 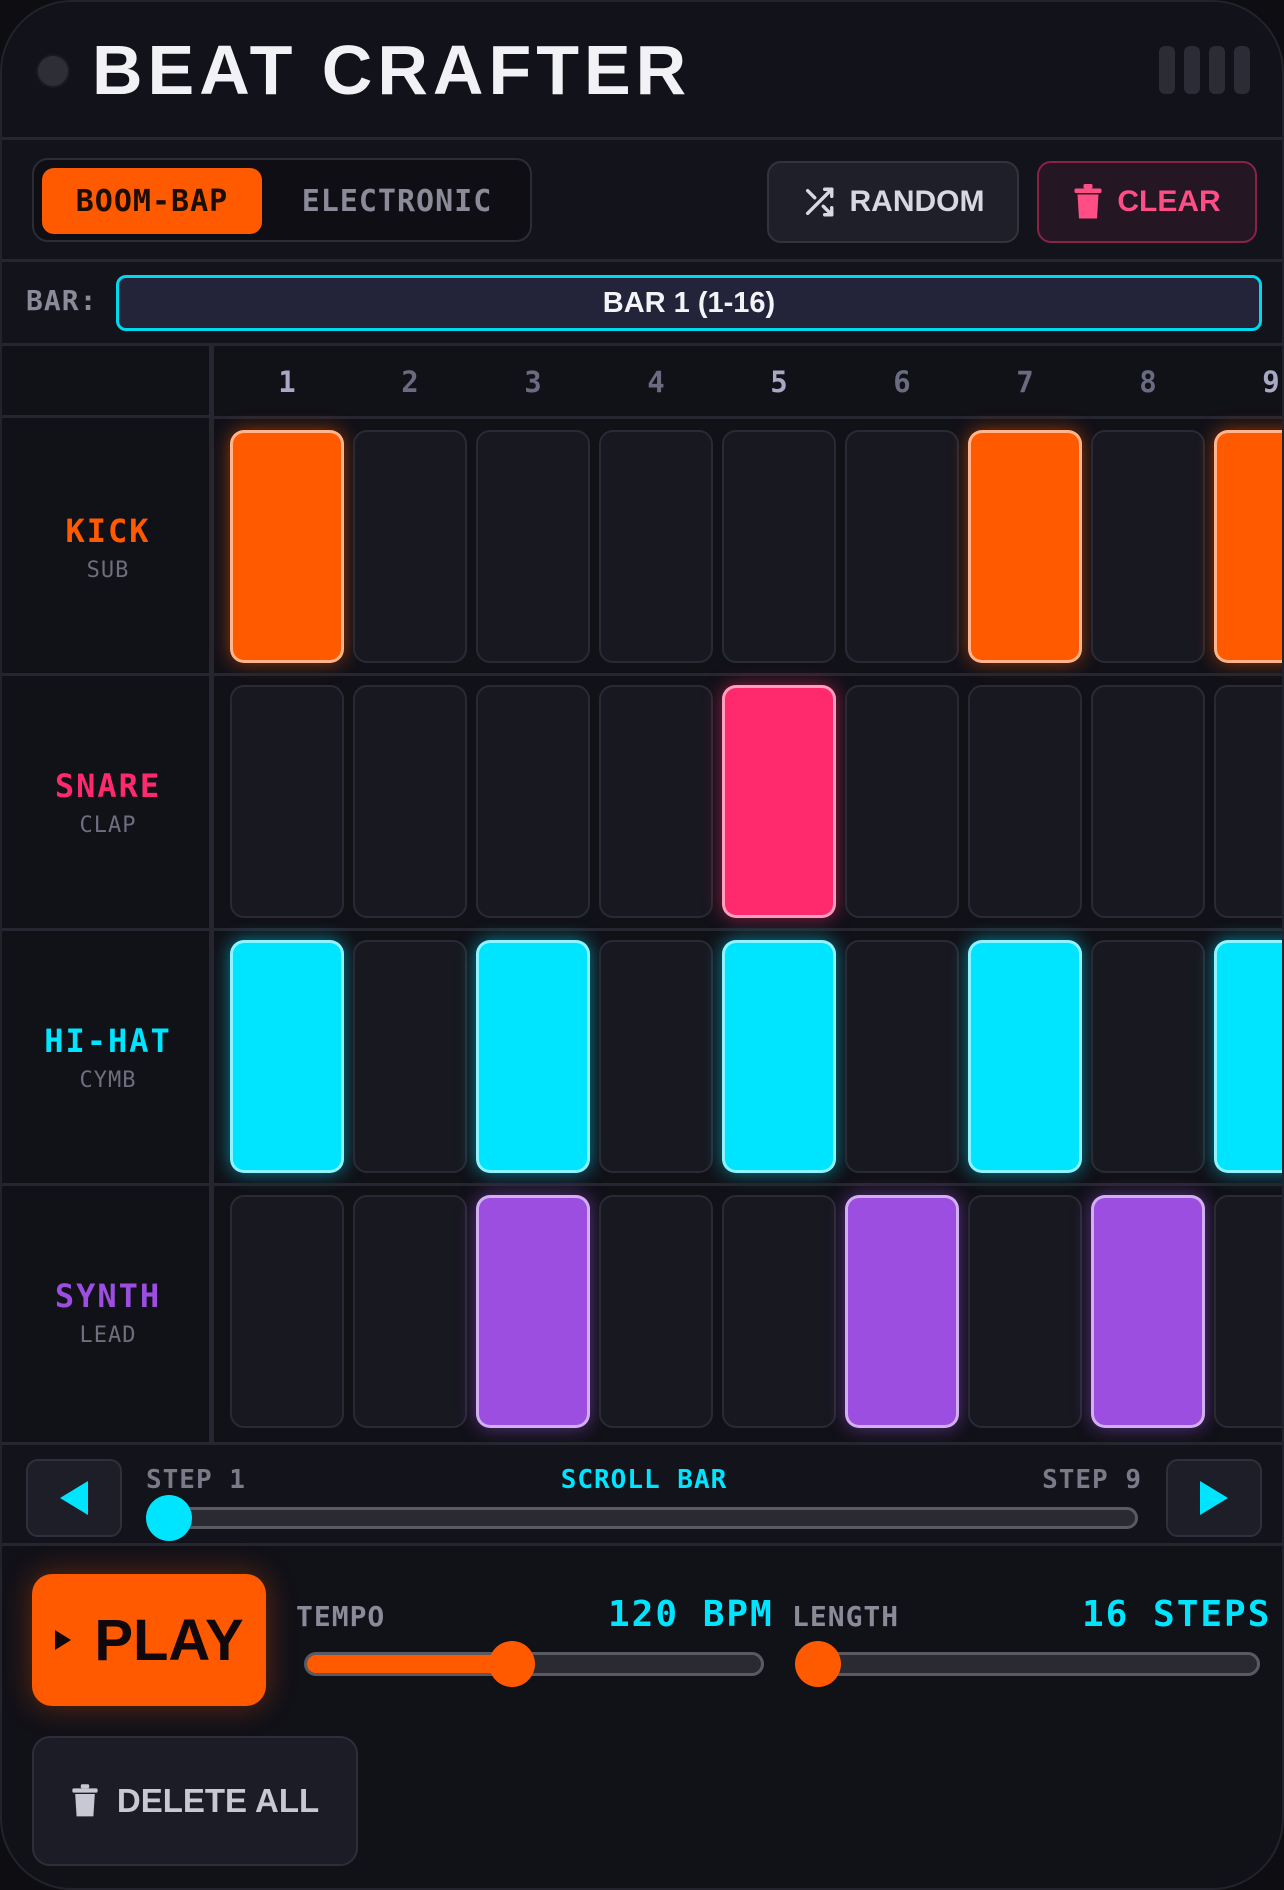 I want to click on scroll-track, so click(x=648, y=1518).